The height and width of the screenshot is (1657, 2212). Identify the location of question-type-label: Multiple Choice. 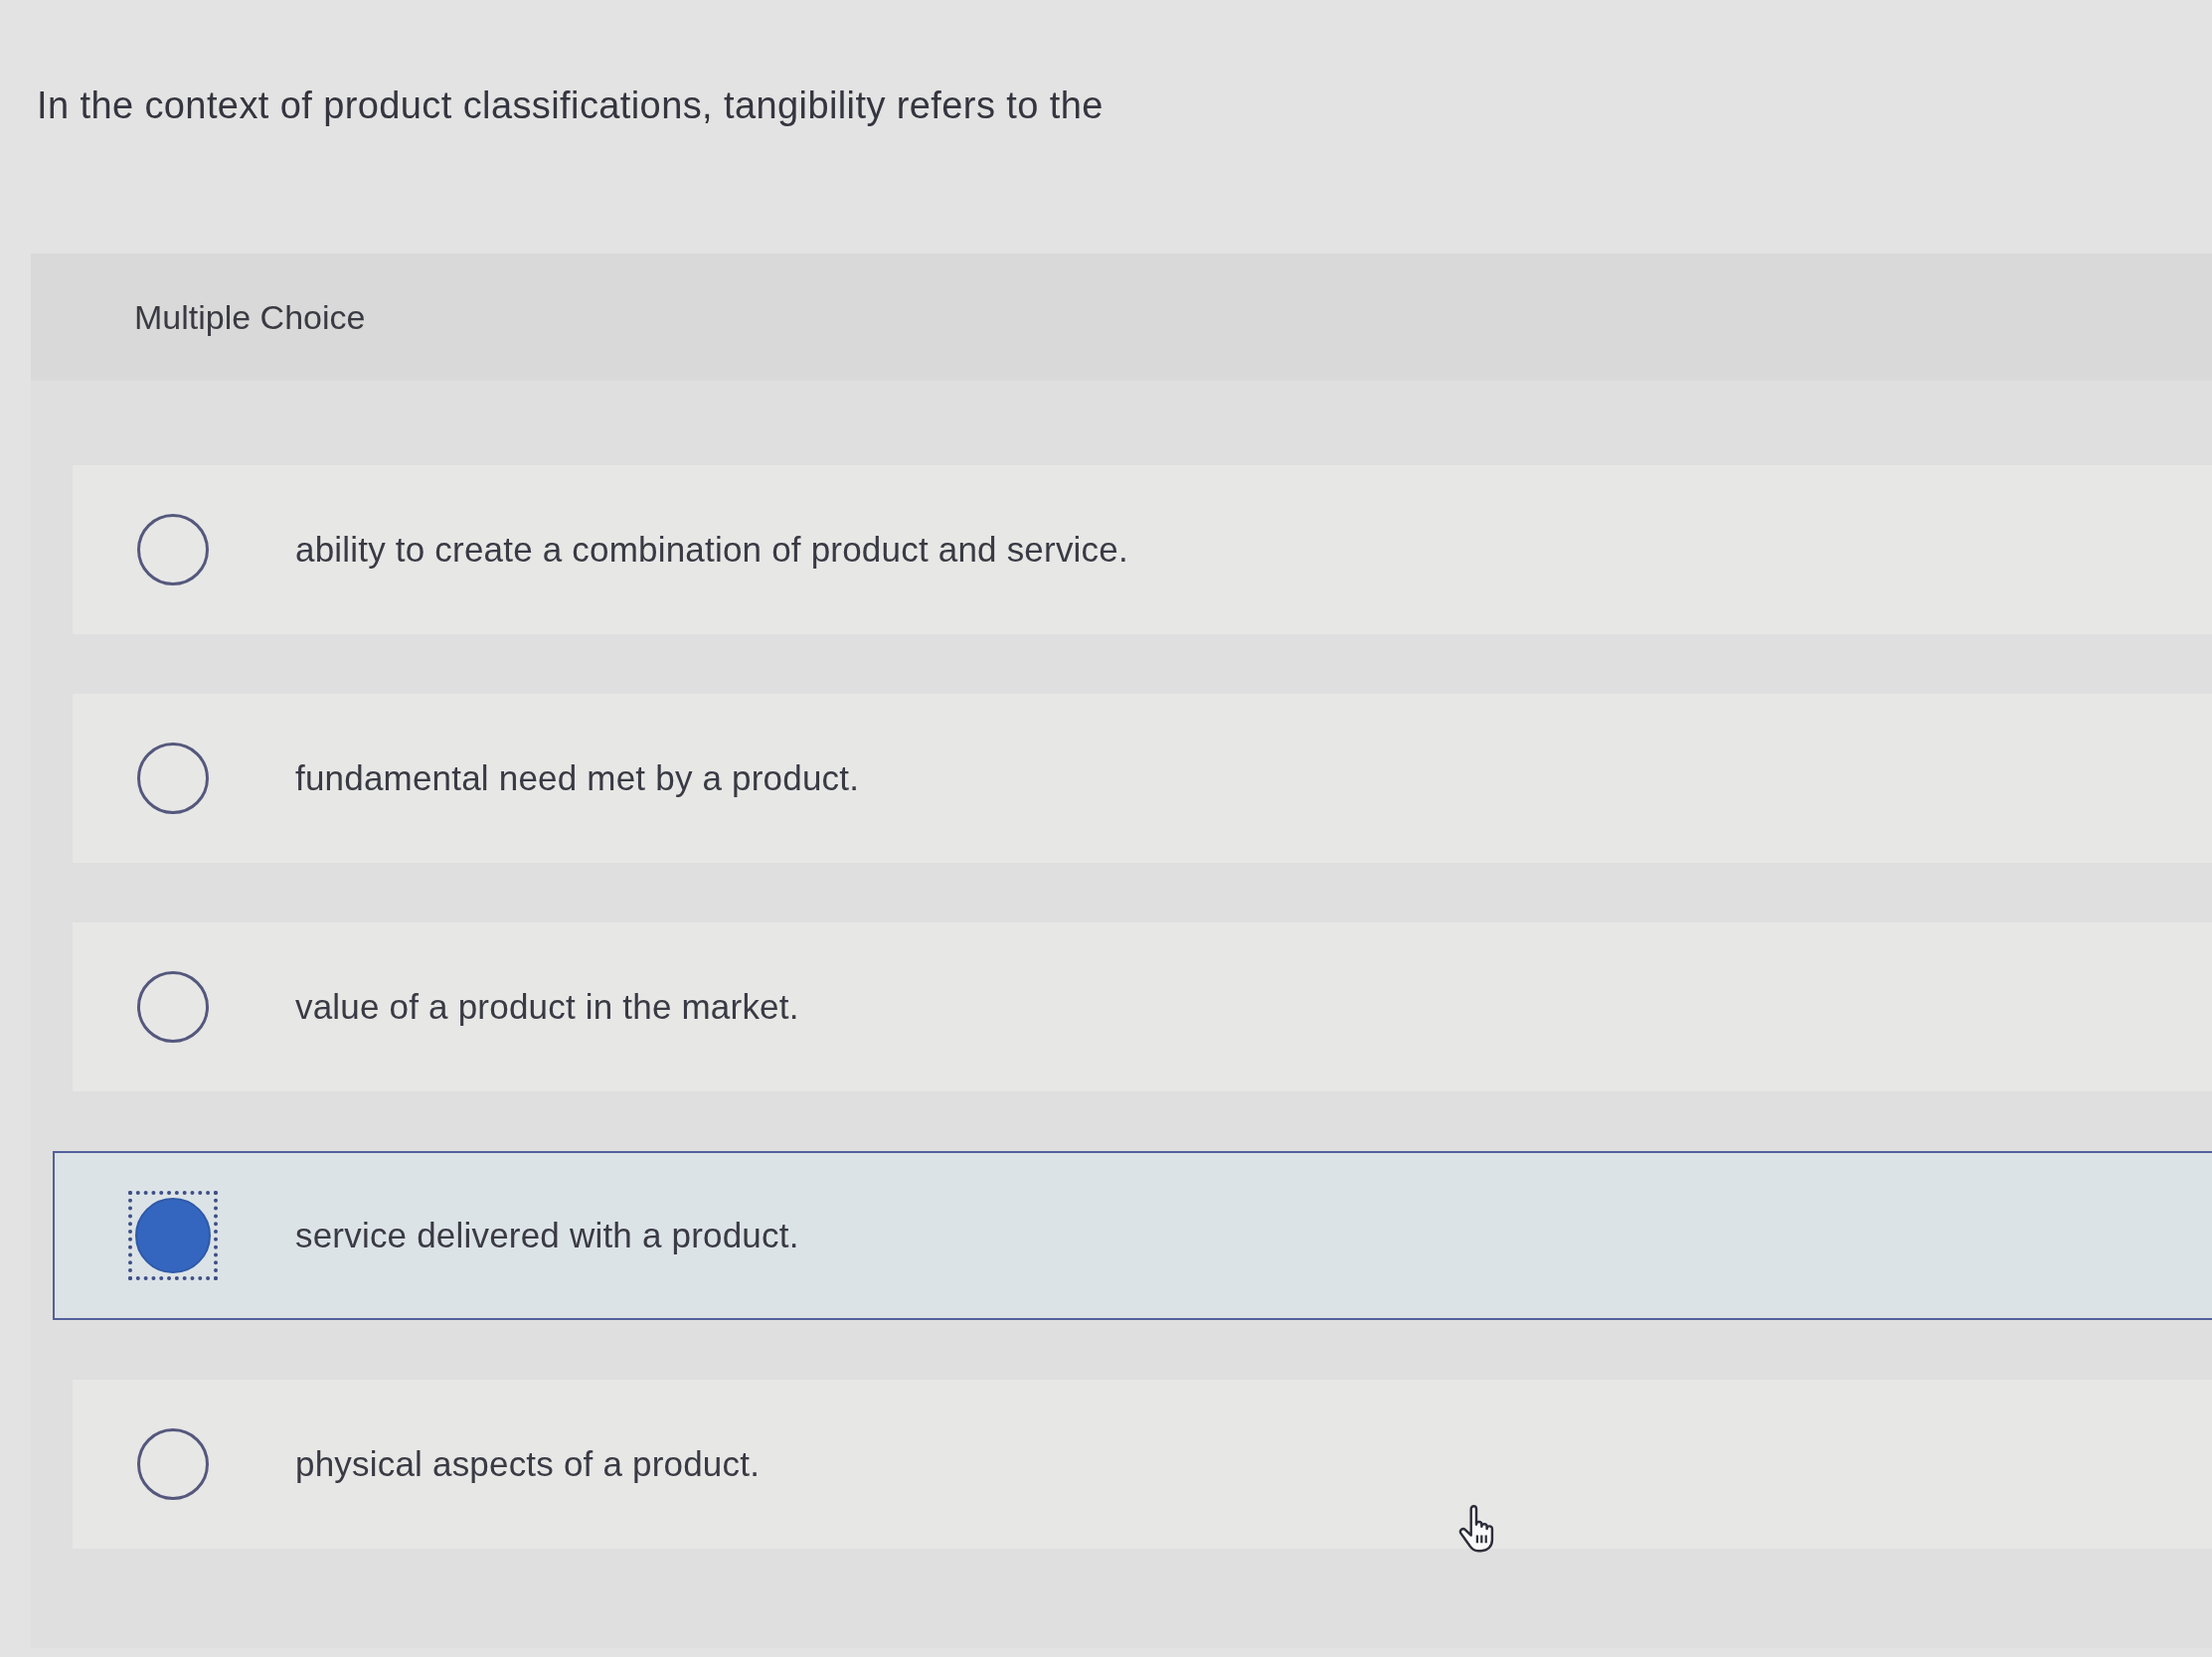
(250, 317).